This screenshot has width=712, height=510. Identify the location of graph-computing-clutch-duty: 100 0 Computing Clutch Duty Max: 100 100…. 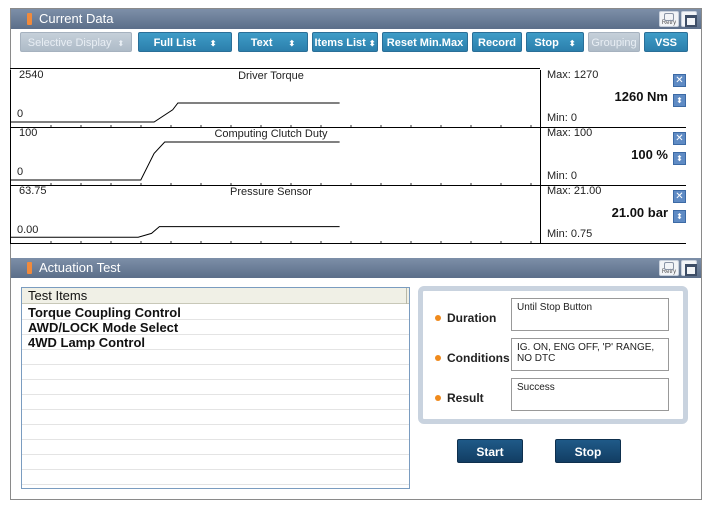
(348, 156).